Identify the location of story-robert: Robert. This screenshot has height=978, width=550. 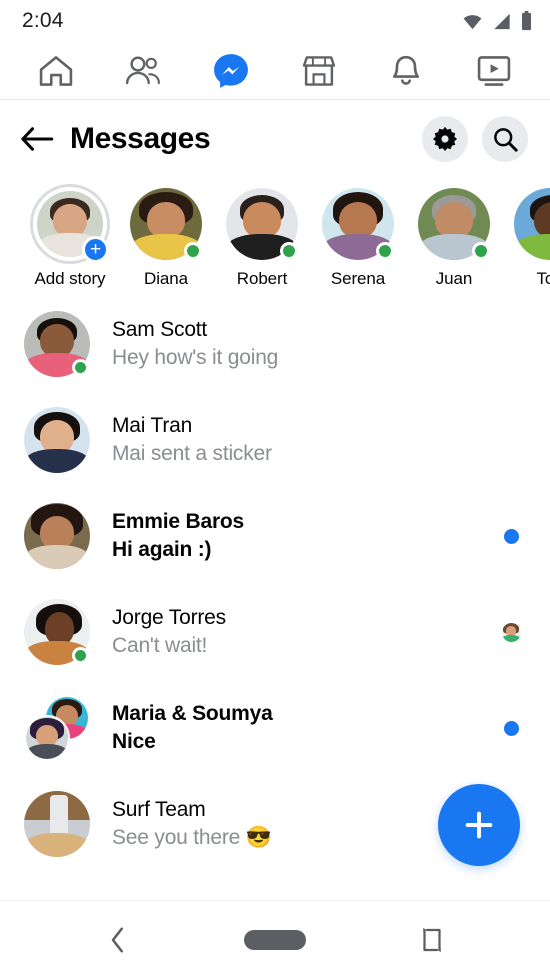
(262, 236).